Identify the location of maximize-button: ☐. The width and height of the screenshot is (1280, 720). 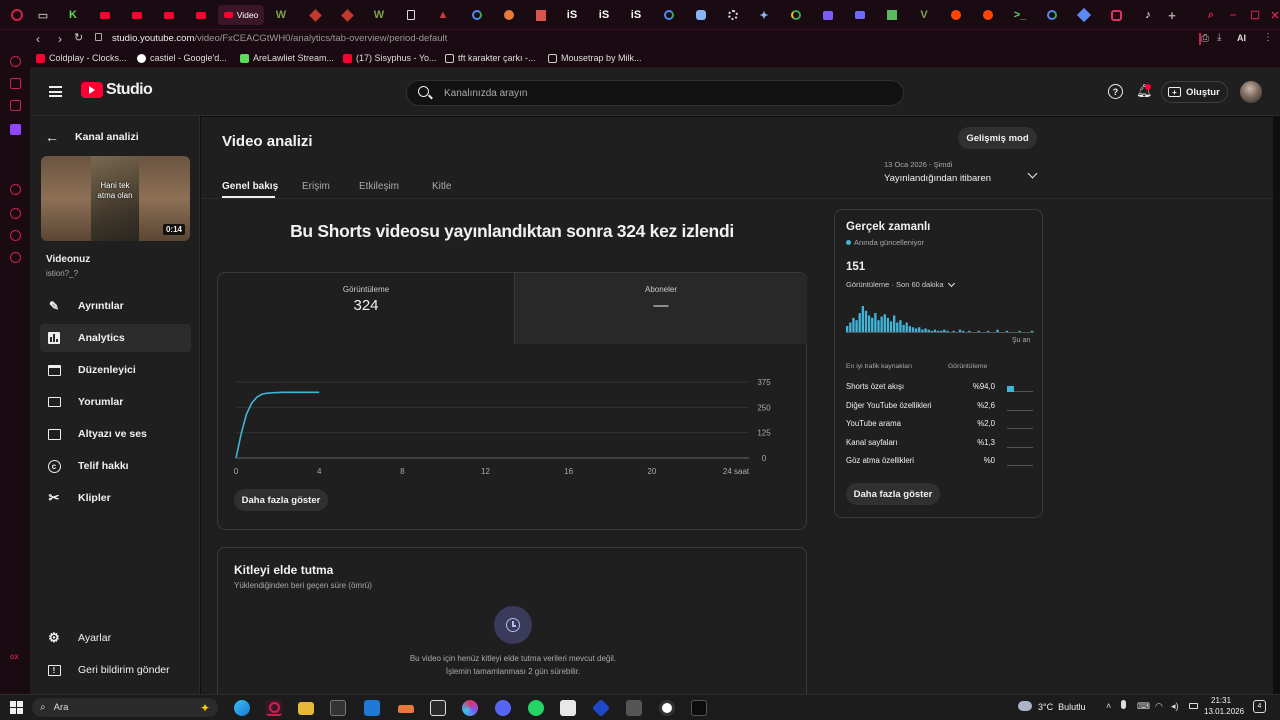
(1255, 15).